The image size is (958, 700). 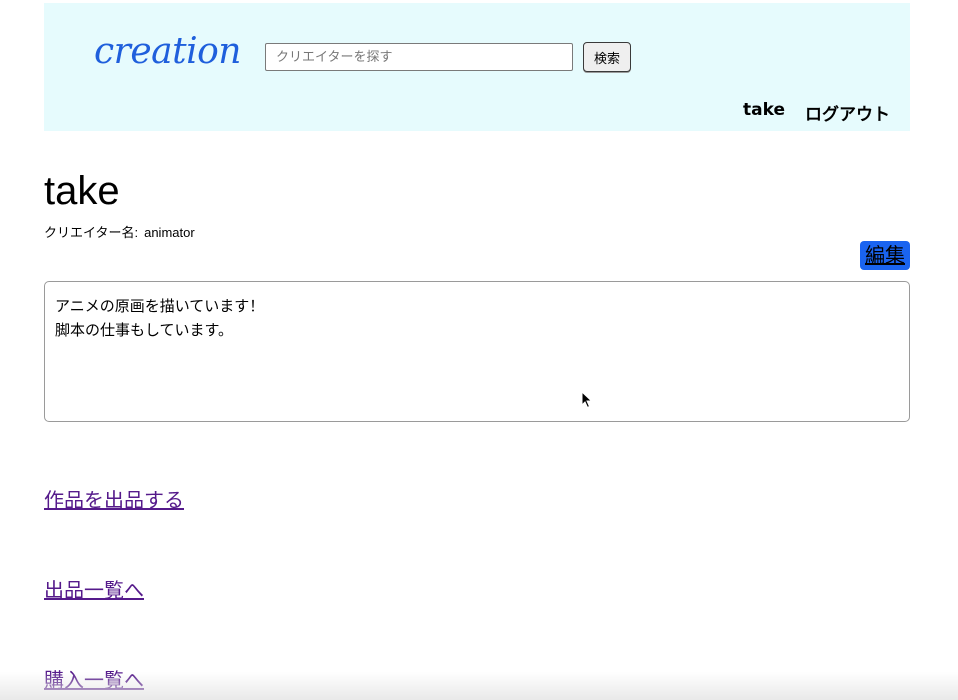 What do you see at coordinates (607, 57) in the screenshot?
I see `search-button: 検索` at bounding box center [607, 57].